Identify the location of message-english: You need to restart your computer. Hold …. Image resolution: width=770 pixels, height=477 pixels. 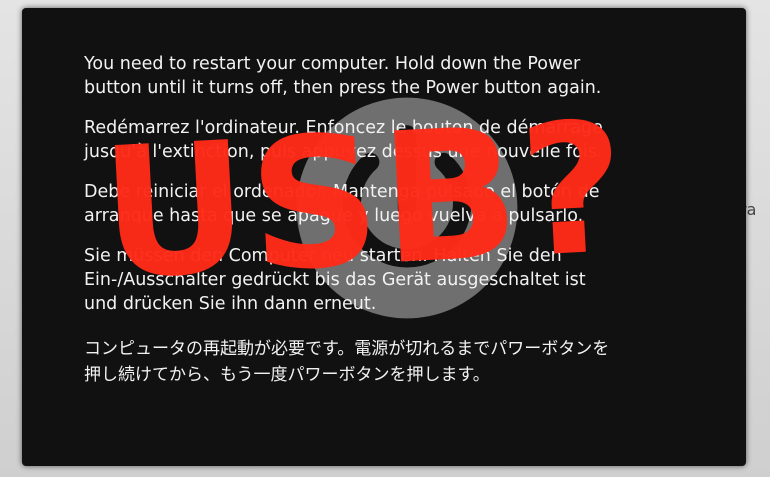
(343, 76).